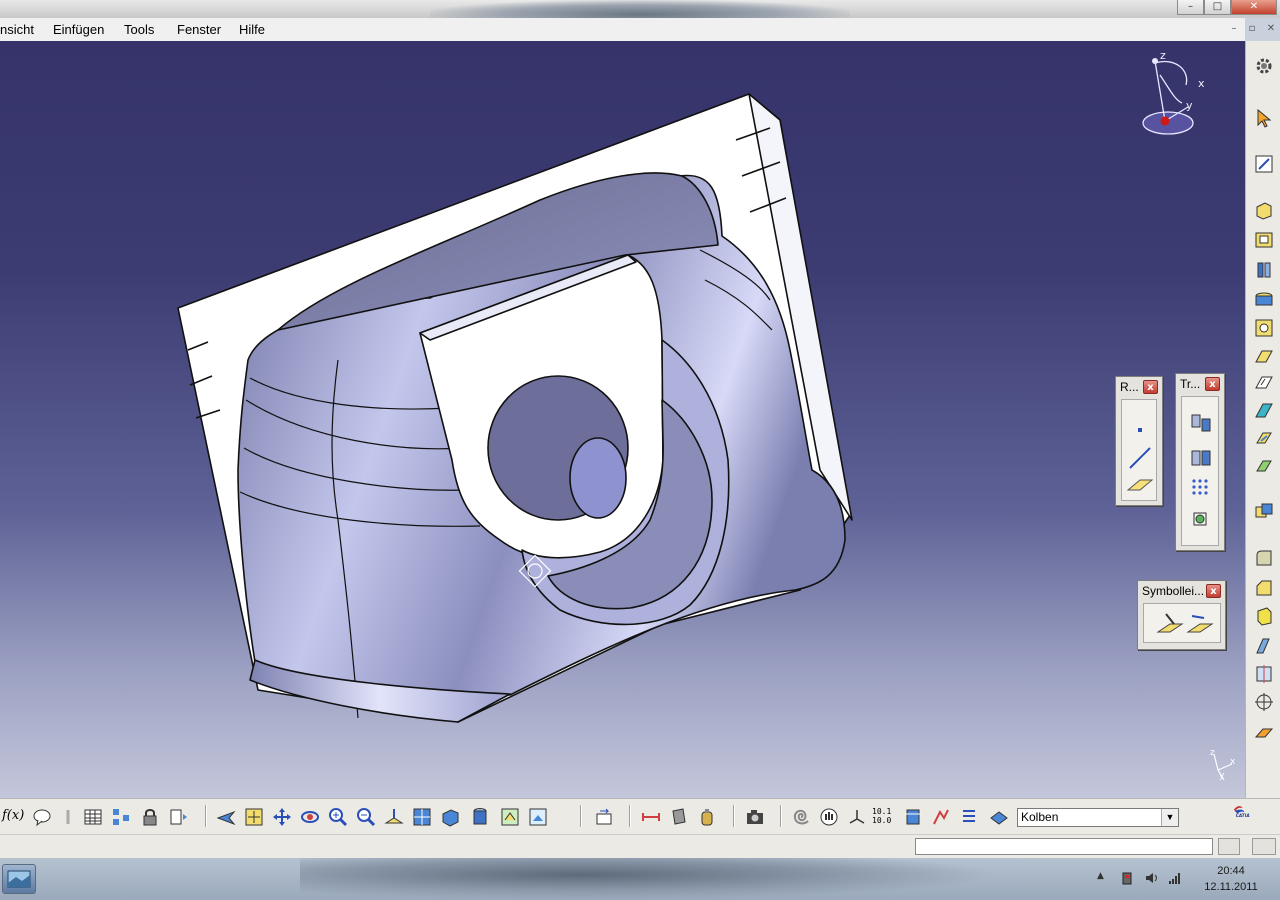 This screenshot has height=900, width=1280. I want to click on menu-hilfe: Hilfe, so click(252, 29).